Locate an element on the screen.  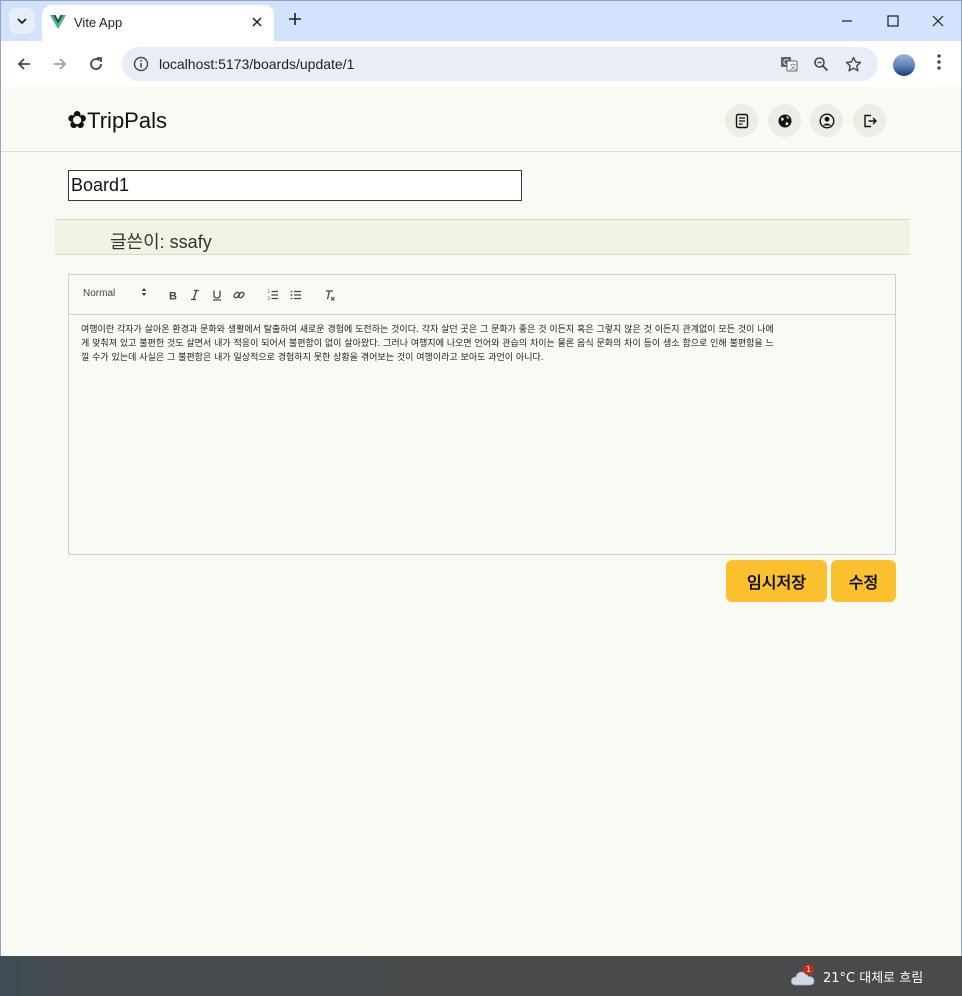
translate-icon: G文 is located at coordinates (789, 64).